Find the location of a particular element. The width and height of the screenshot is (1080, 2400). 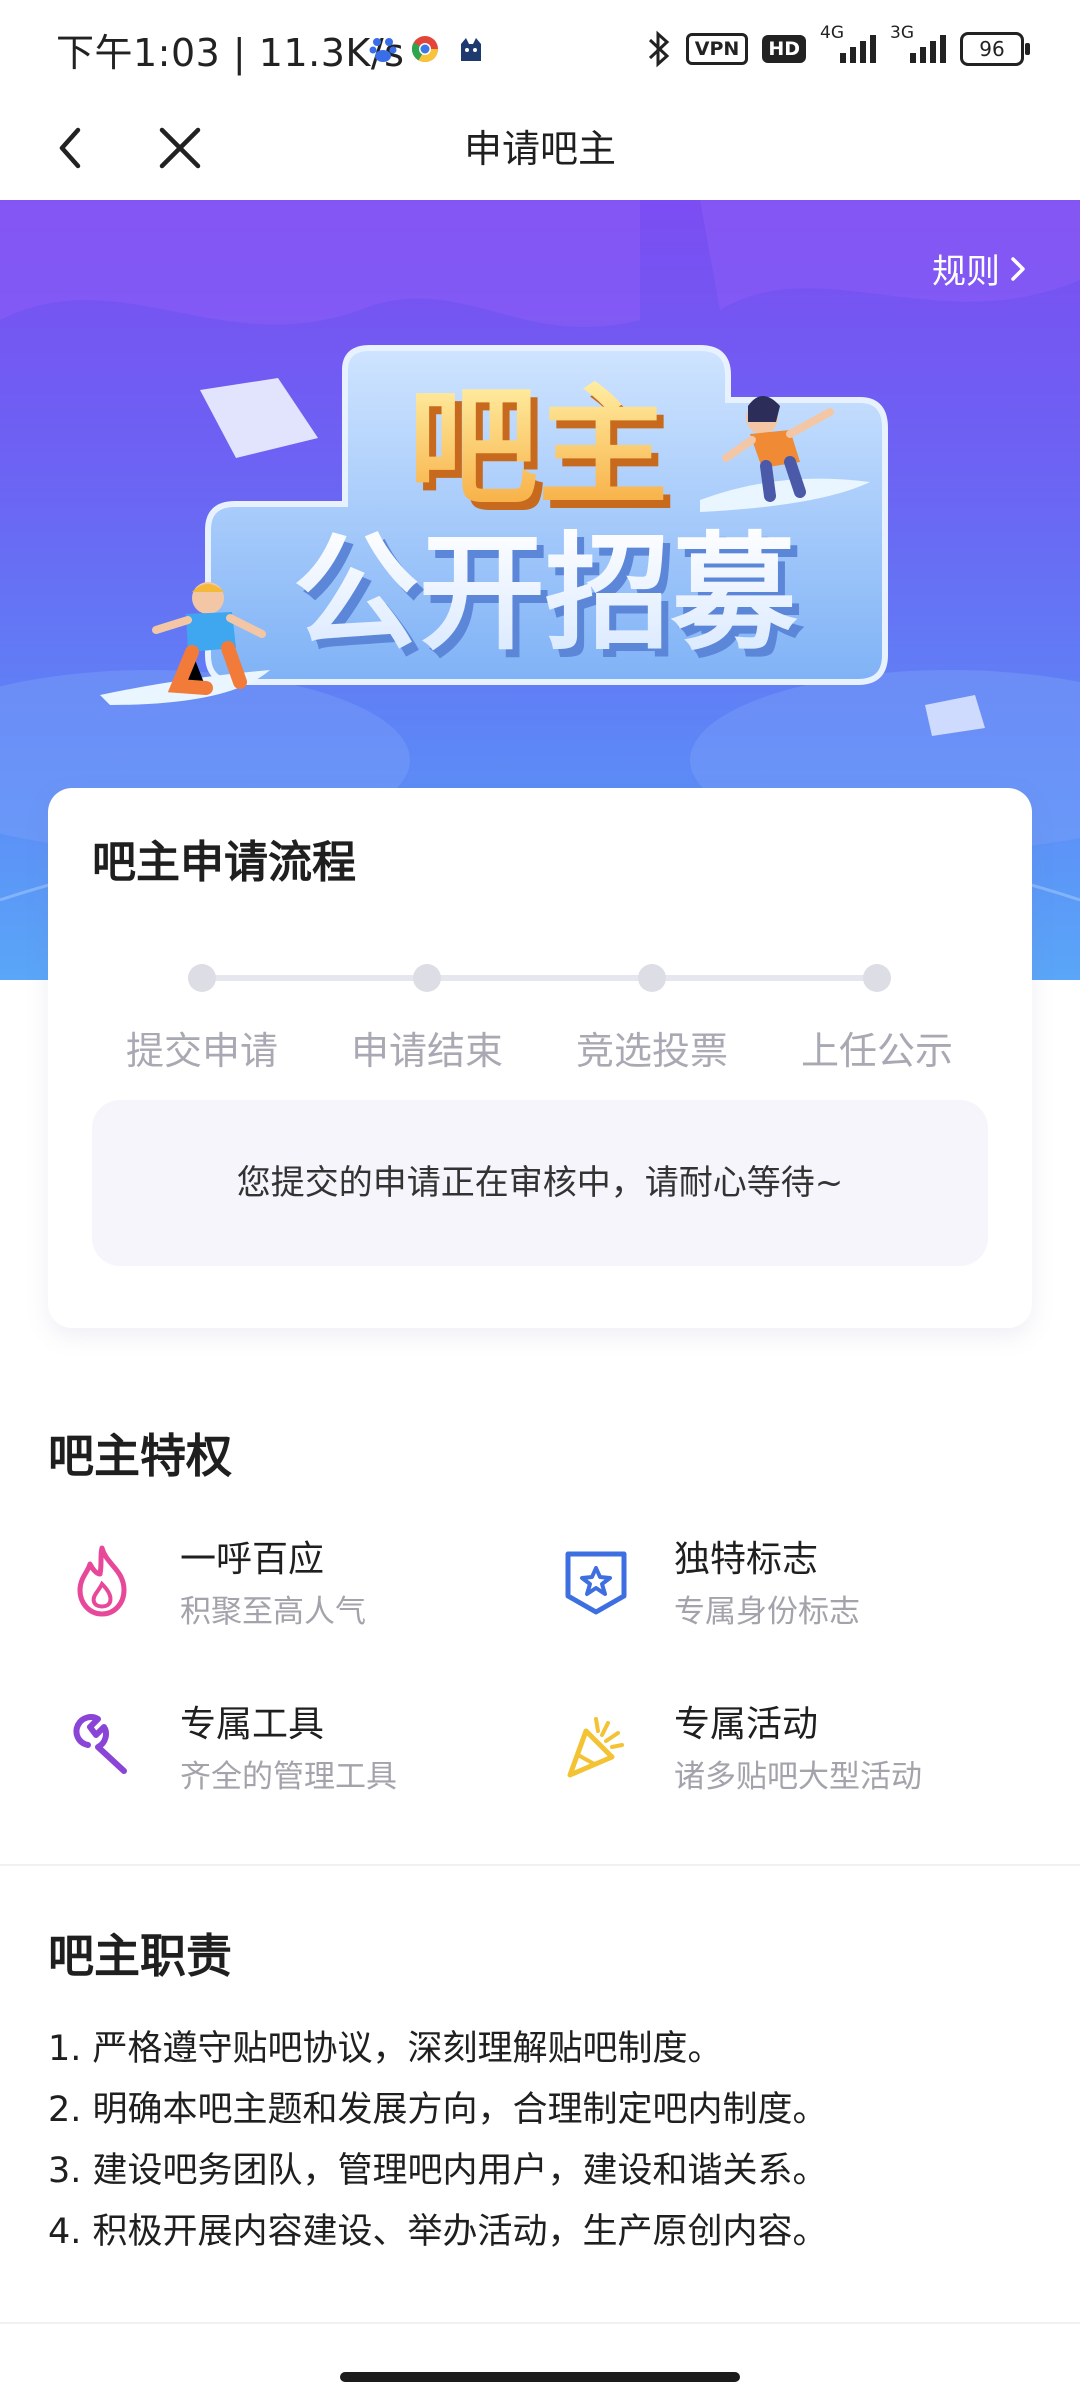

privilege-desc: 专属身份标志 is located at coordinates (767, 1612).